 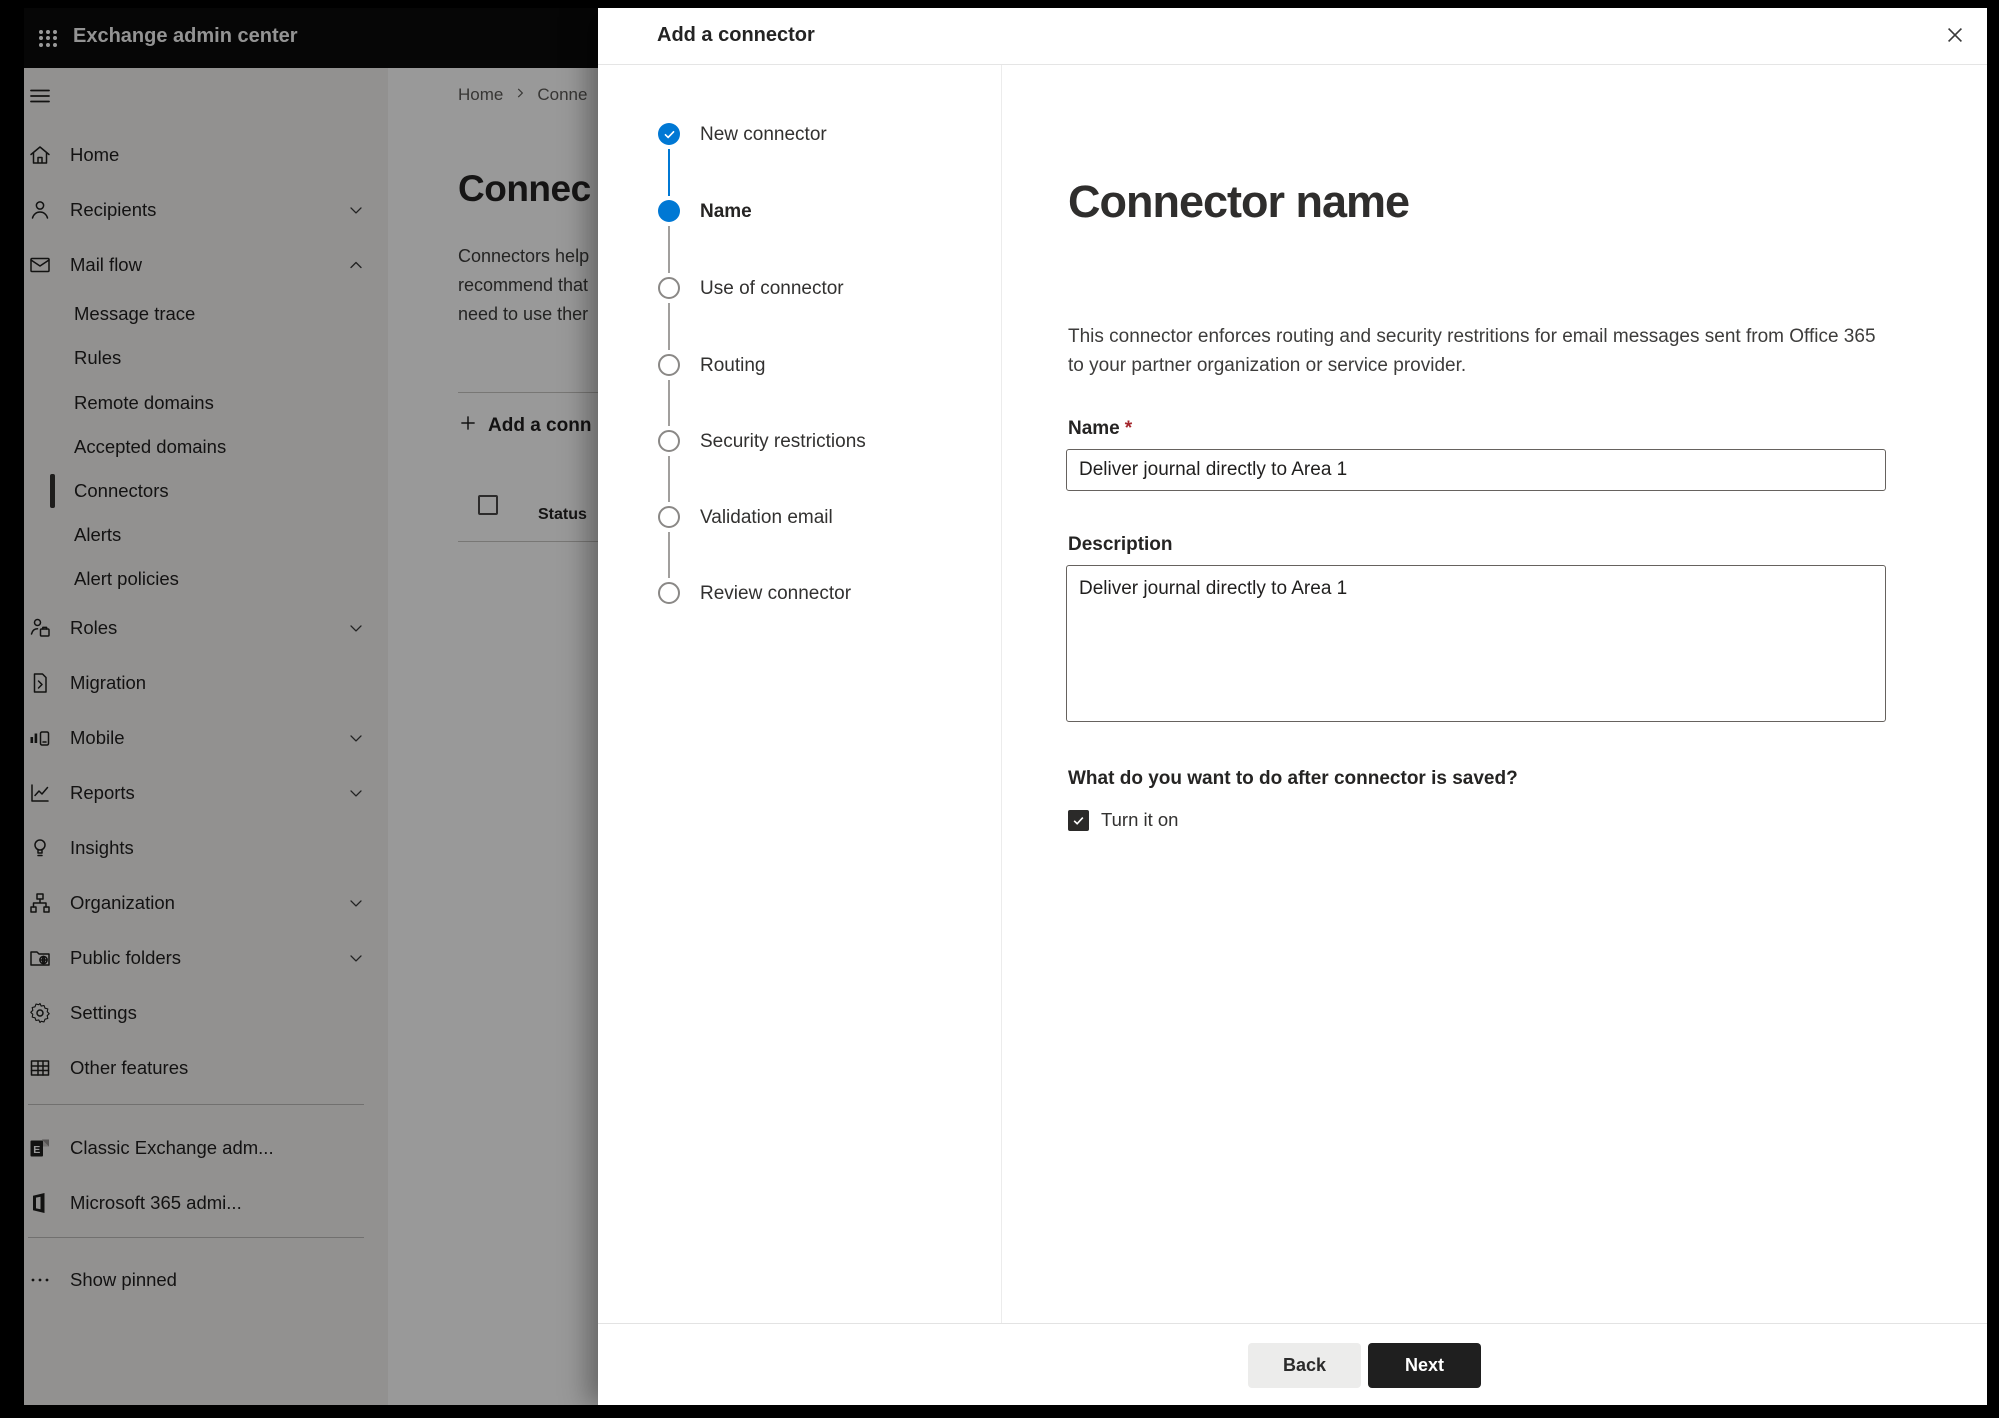 I want to click on name-input, so click(x=1476, y=470).